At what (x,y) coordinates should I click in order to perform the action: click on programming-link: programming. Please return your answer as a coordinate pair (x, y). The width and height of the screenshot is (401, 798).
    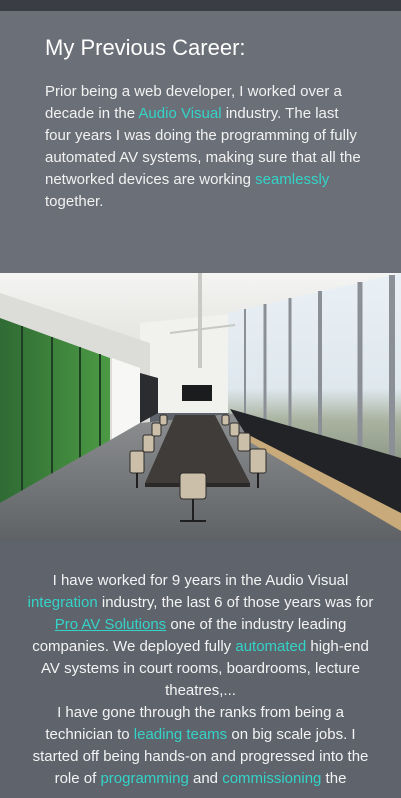
    Looking at the image, I should click on (144, 778).